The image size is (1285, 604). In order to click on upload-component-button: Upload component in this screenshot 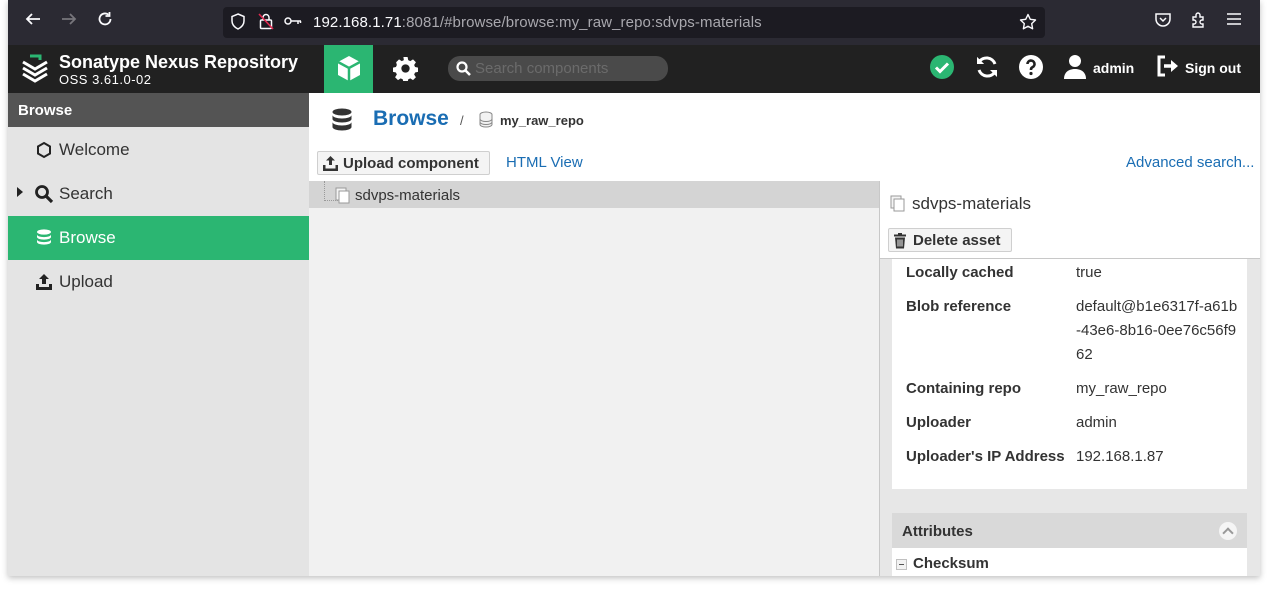, I will do `click(403, 163)`.